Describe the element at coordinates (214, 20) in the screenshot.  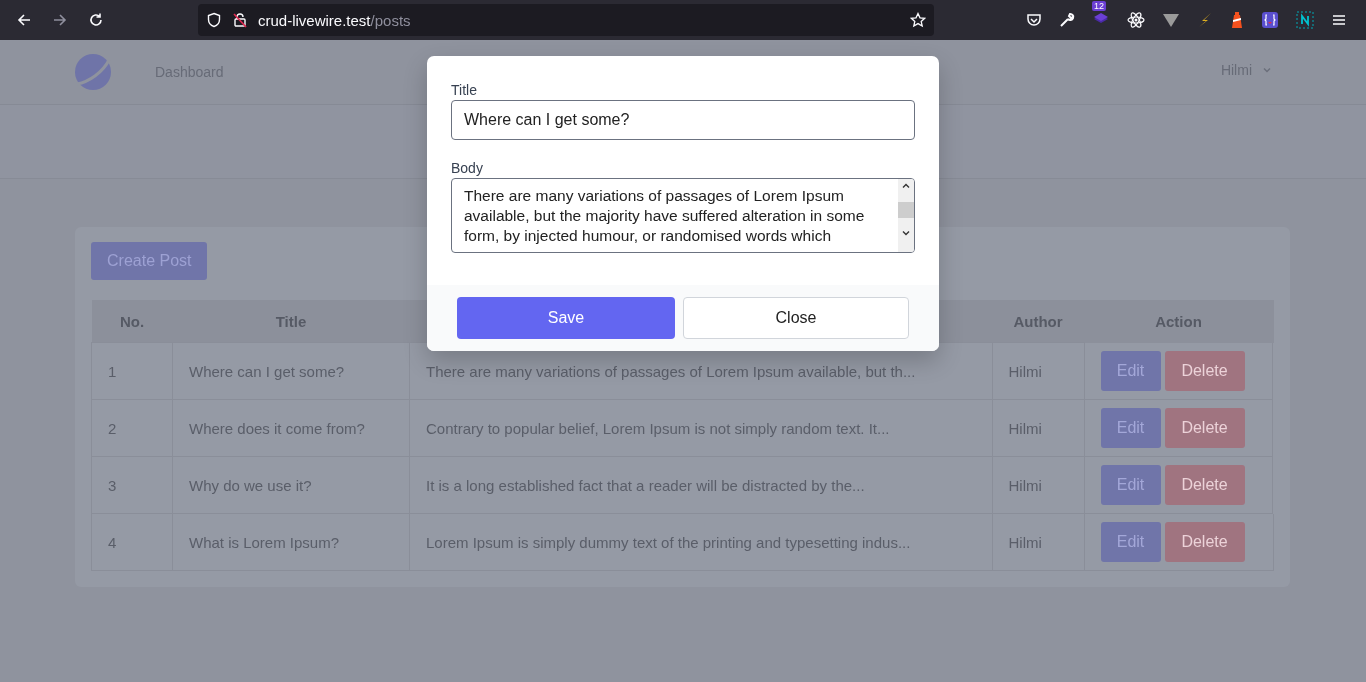
I see `shield-icon` at that location.